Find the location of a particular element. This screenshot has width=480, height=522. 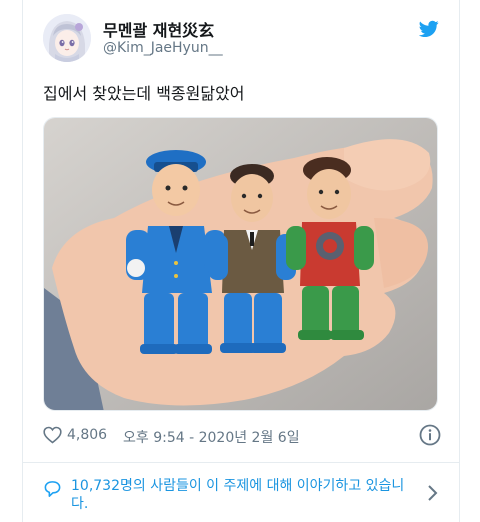

tweet-text: 집에서 찾았는데 백종원닮았어 is located at coordinates (144, 93).